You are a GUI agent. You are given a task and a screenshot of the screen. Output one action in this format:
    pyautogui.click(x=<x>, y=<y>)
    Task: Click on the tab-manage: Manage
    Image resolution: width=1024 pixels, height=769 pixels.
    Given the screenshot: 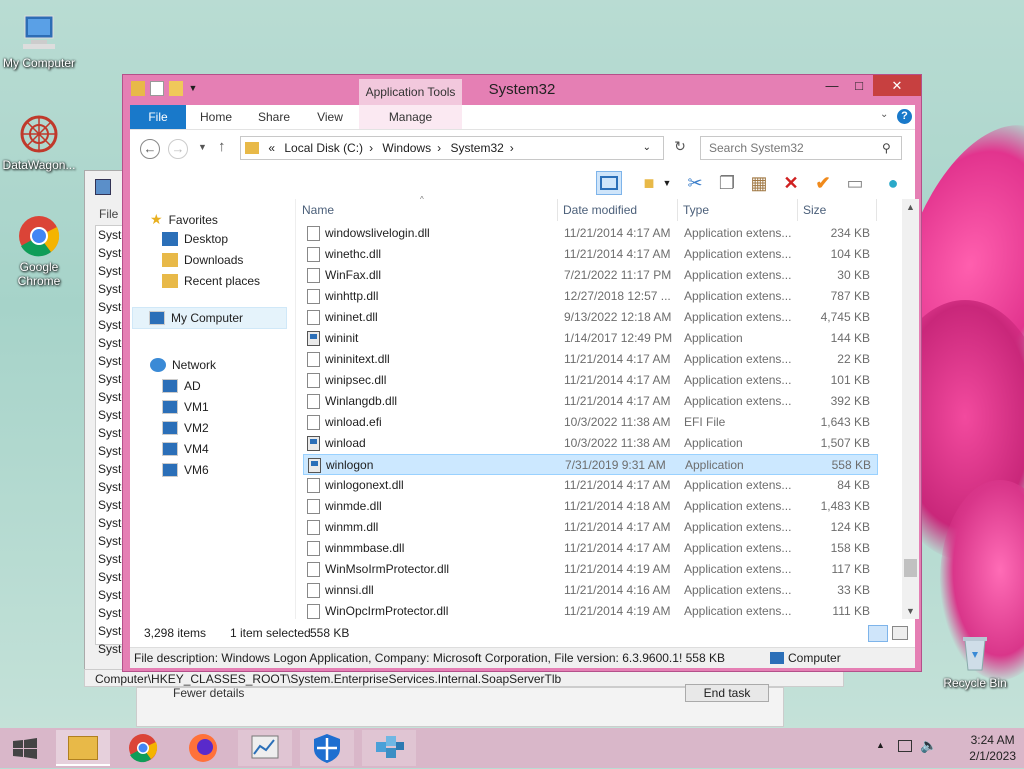 What is the action you would take?
    pyautogui.click(x=410, y=117)
    